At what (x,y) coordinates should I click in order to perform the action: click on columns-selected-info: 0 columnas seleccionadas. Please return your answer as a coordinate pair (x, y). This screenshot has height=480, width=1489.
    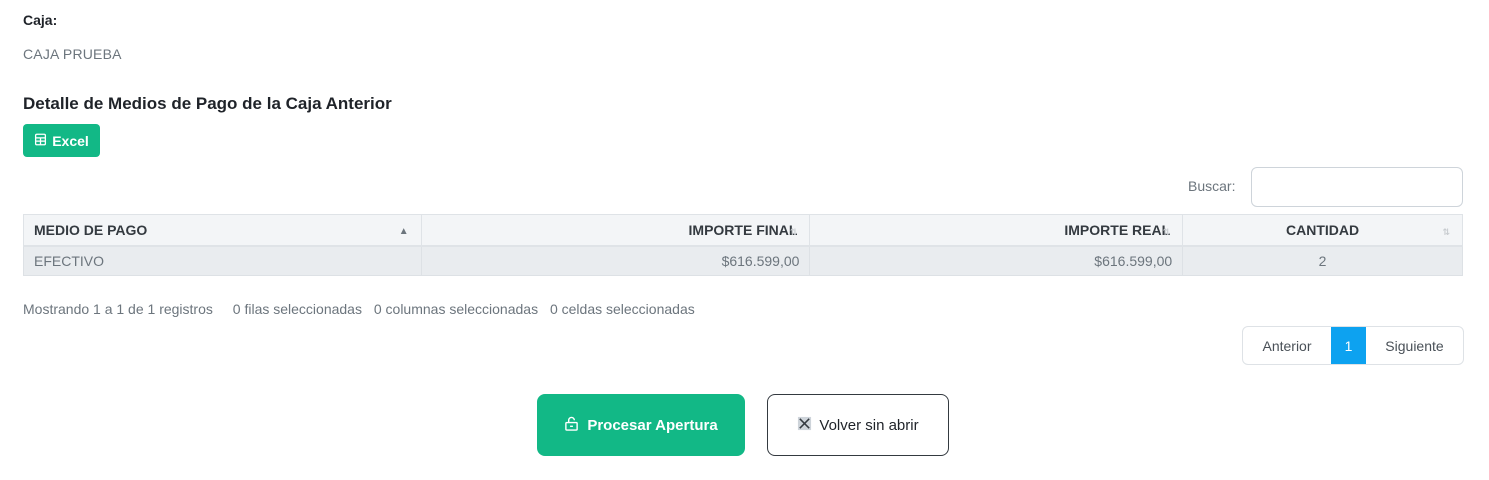
    Looking at the image, I should click on (456, 309).